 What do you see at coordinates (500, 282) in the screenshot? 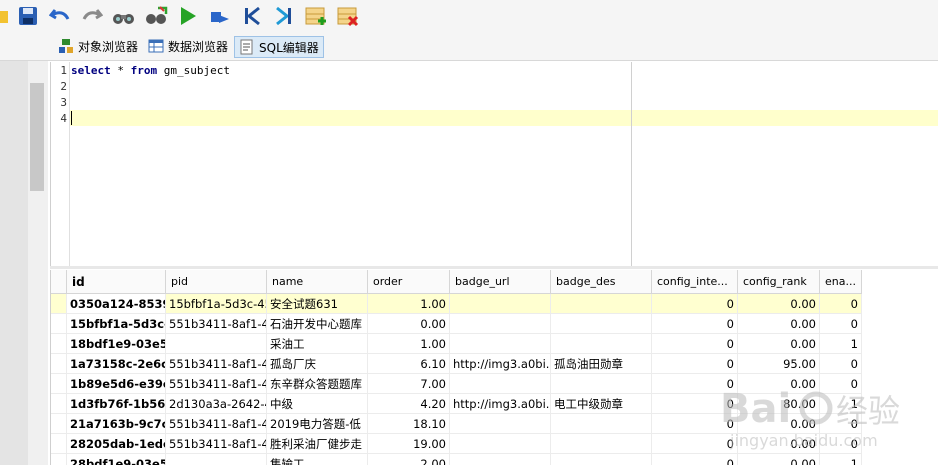
I see `column-header-badge-url: badge_url` at bounding box center [500, 282].